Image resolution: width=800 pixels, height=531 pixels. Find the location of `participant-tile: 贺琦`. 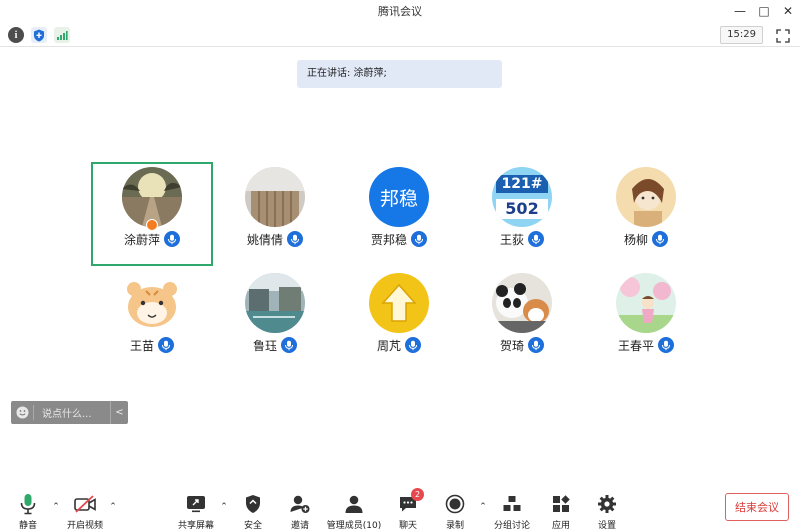

participant-tile: 贺琦 is located at coordinates (522, 320).